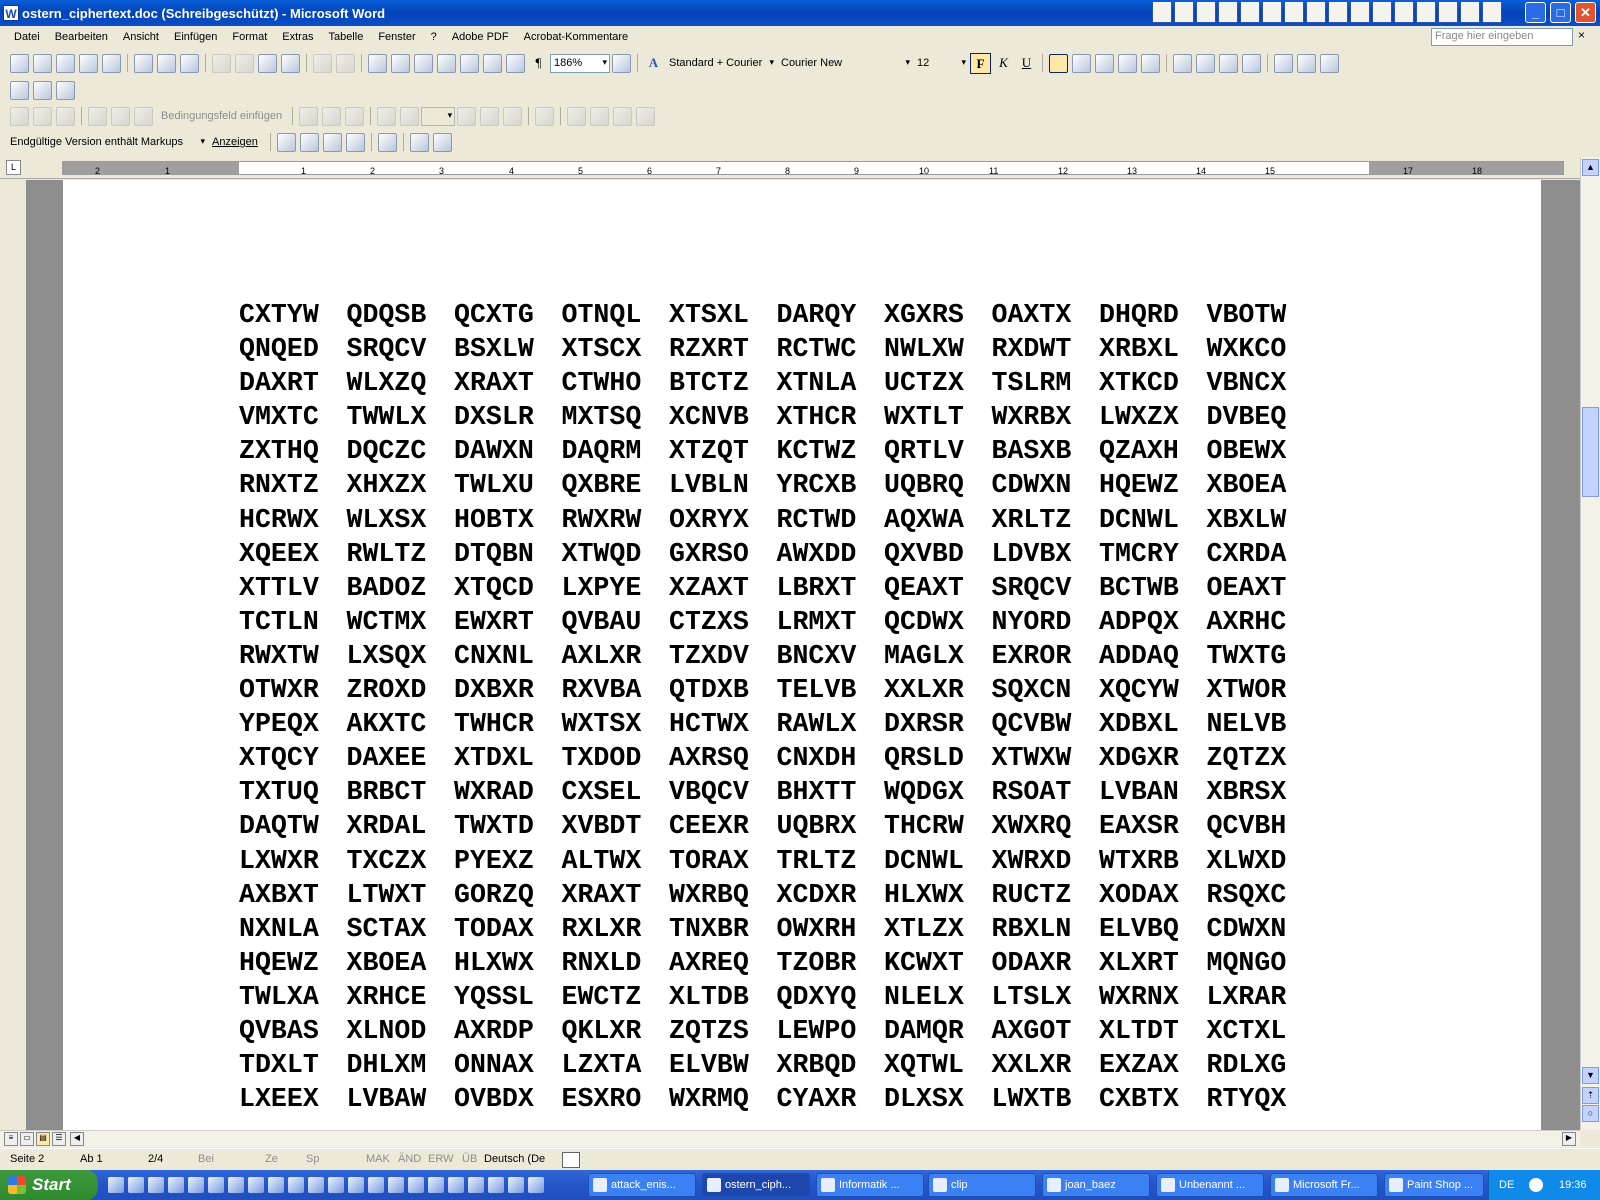 Image resolution: width=1600 pixels, height=1200 pixels. What do you see at coordinates (97, 116) in the screenshot?
I see `insert-address-icon` at bounding box center [97, 116].